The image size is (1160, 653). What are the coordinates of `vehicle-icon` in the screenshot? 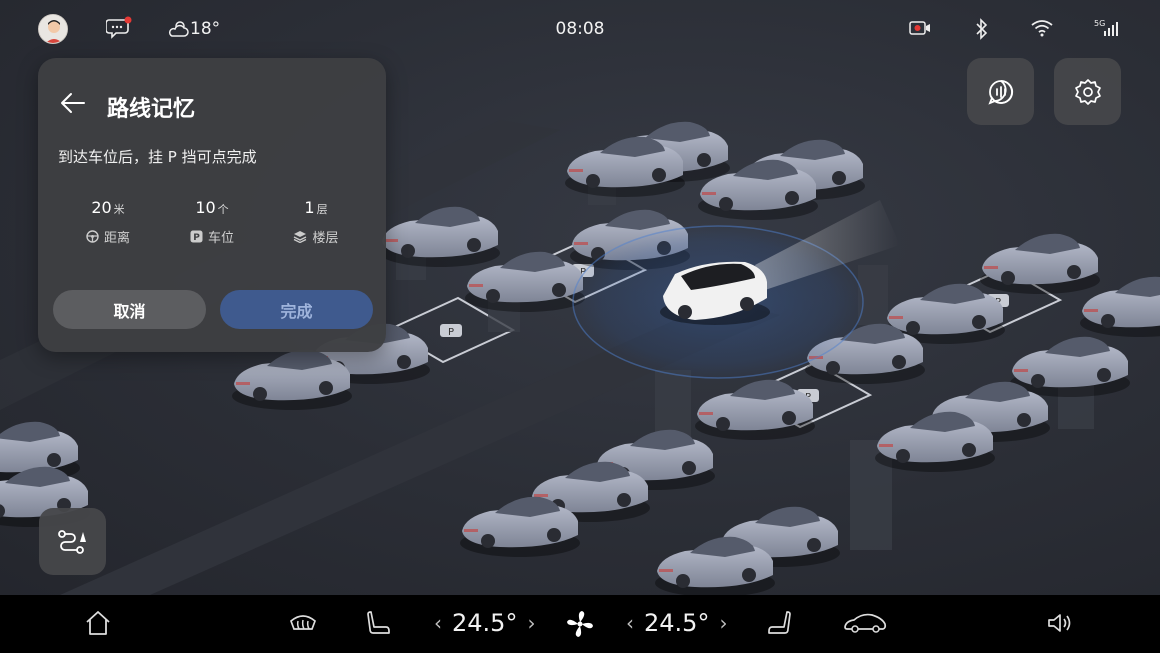 It's located at (865, 625).